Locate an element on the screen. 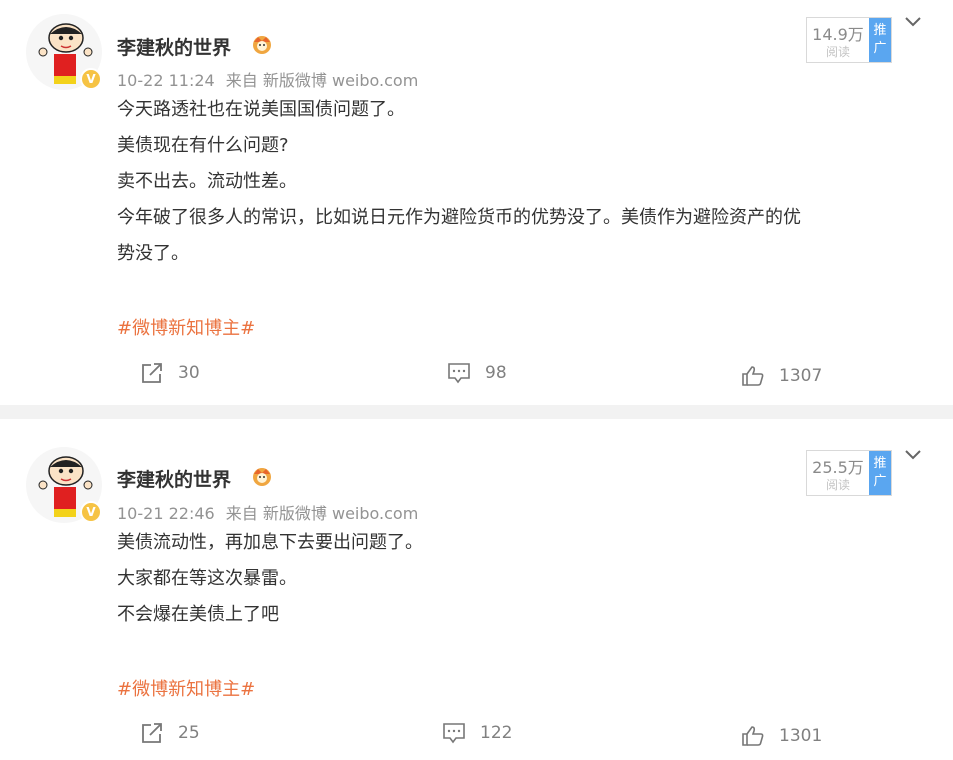  post-text-line: 大家都在等这次暴雷。 is located at coordinates (207, 578).